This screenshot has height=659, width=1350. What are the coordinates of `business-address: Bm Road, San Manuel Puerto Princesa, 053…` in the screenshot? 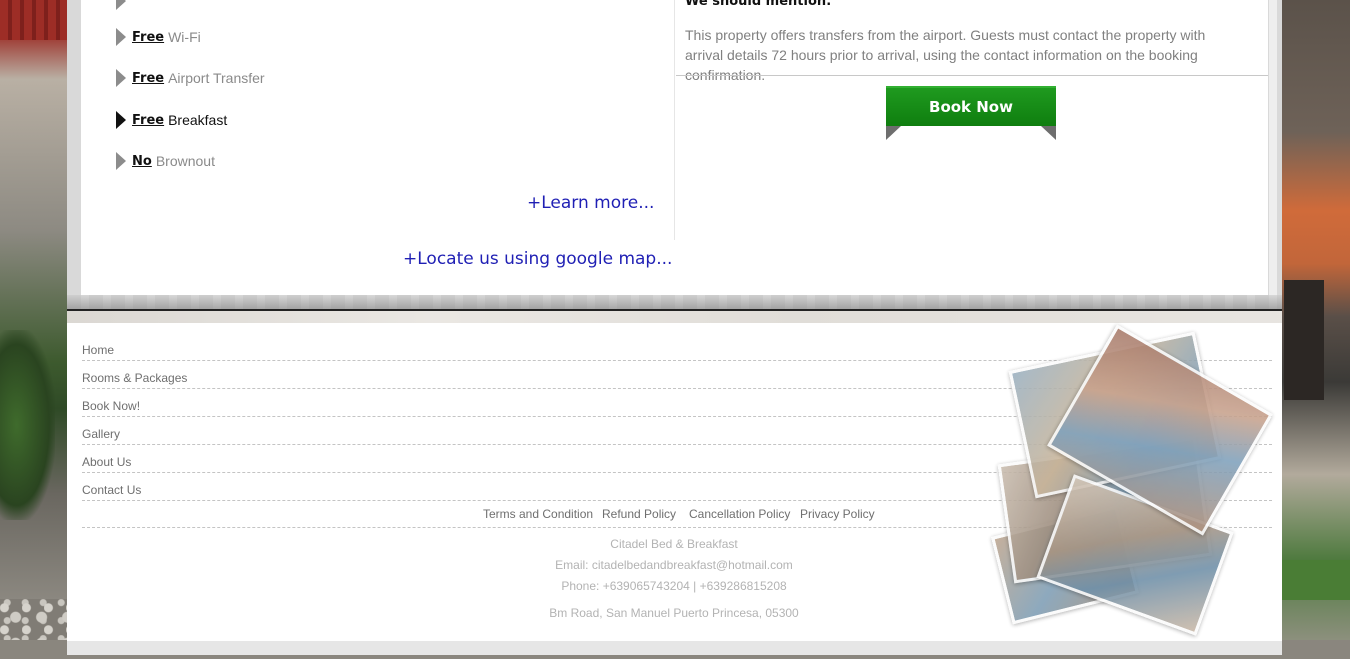 It's located at (674, 613).